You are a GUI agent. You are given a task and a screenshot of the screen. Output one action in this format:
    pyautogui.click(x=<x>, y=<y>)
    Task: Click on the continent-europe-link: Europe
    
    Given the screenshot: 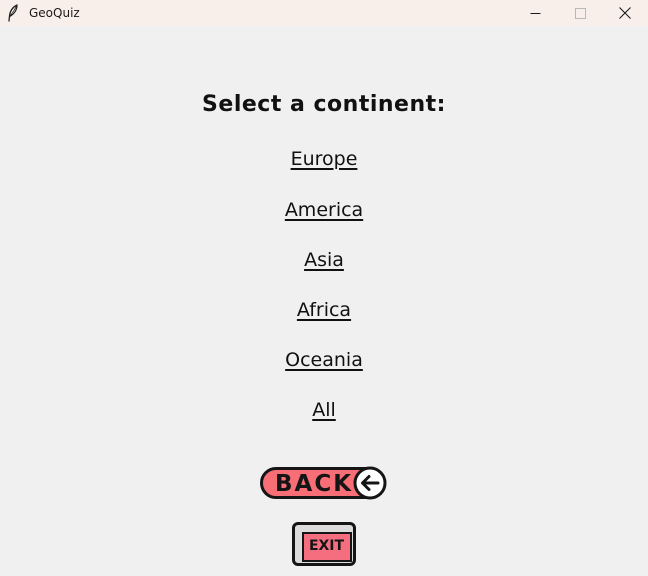 What is the action you would take?
    pyautogui.click(x=324, y=159)
    